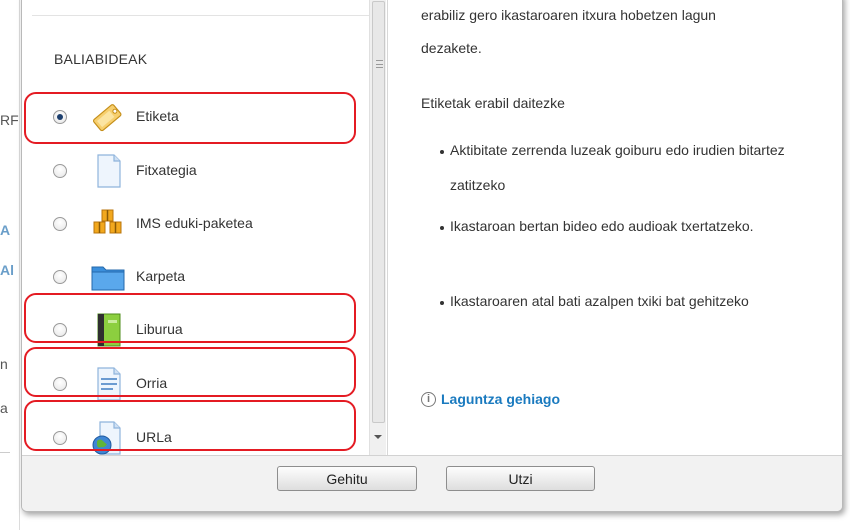  I want to click on resource-option-file: Fitxategia, so click(197, 171).